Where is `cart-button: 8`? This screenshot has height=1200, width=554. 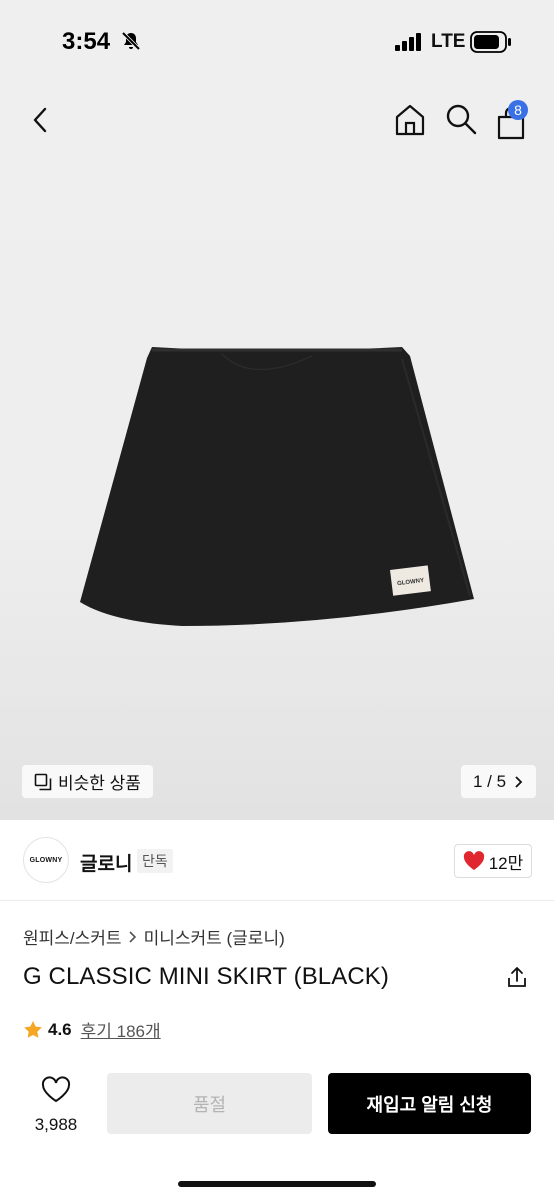 cart-button: 8 is located at coordinates (514, 120).